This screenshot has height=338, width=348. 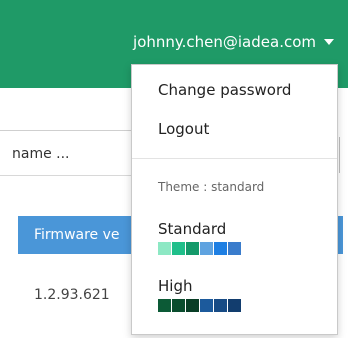 I want to click on table-cell-firmware: 1.2.93.621, so click(x=72, y=295).